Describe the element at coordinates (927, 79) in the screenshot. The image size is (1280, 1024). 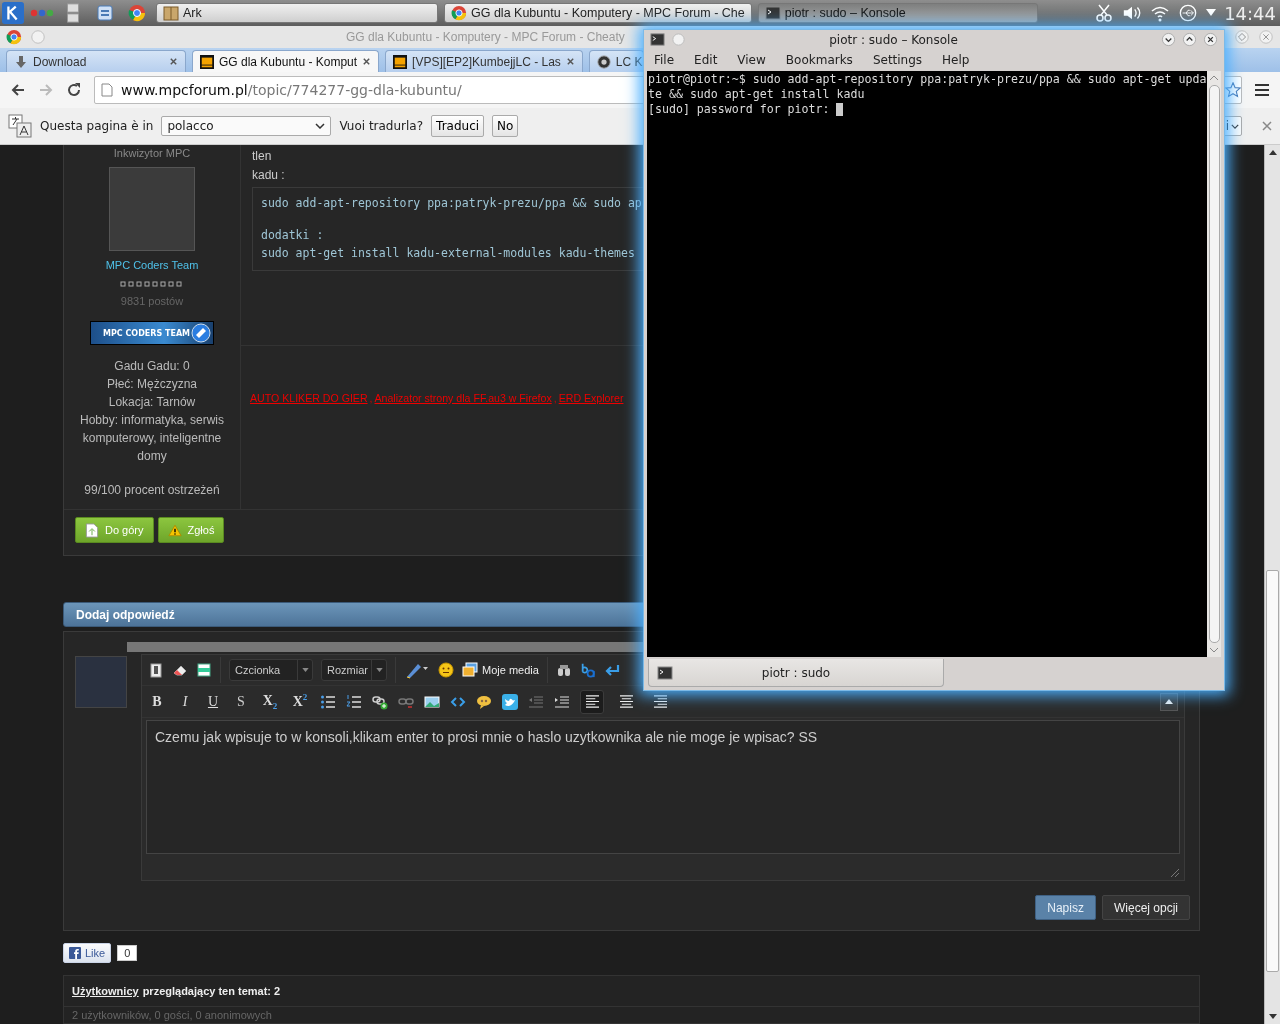
I see `terminal-line: piotr@piotr:~$ sudo add-apt-repository ppa:patryk-prezu/ppa && sudo apt-get upda` at that location.